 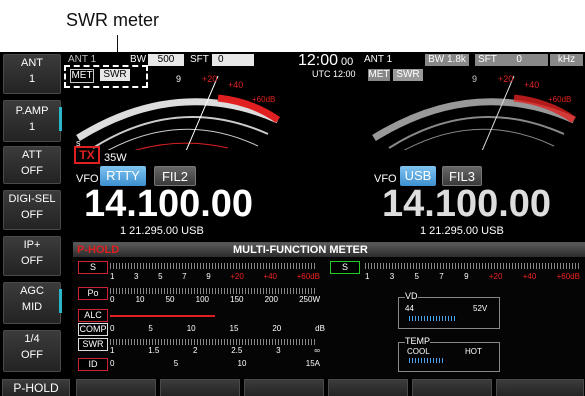 I want to click on main-analog-meter: s 9 +20 +40 +60dB Po, so click(x=178, y=112).